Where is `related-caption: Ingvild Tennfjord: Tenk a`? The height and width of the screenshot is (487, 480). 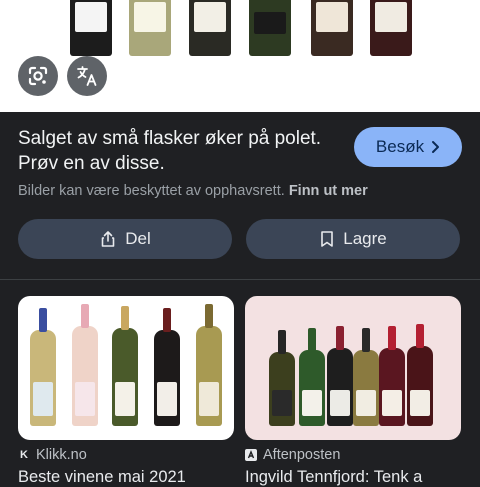 related-caption: Ingvild Tennfjord: Tenk a is located at coordinates (333, 477).